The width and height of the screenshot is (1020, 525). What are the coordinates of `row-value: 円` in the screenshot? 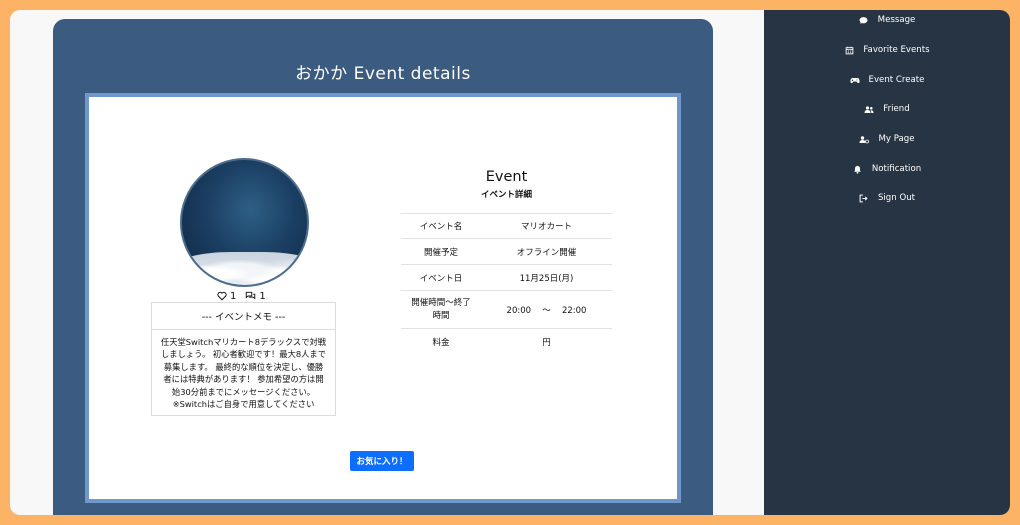 It's located at (546, 341).